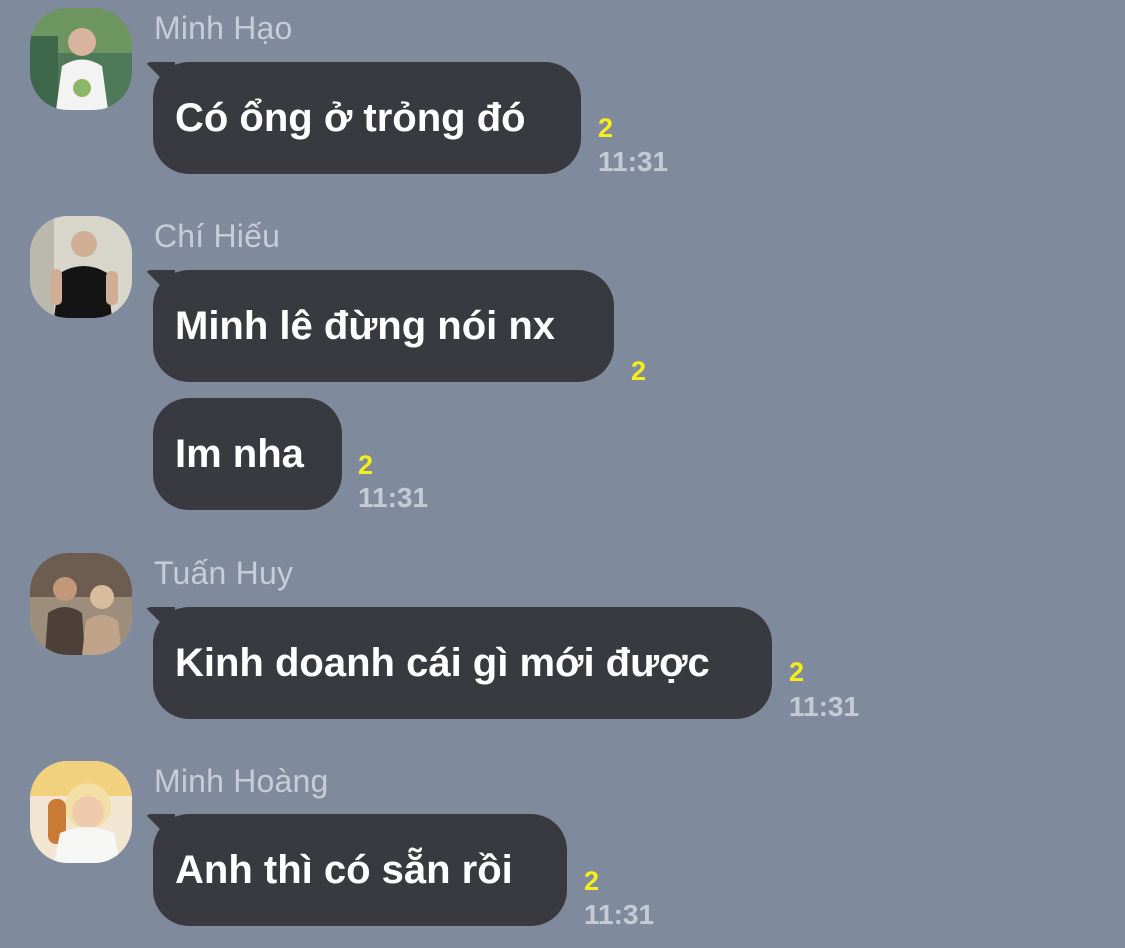 This screenshot has height=948, width=1125. What do you see at coordinates (224, 573) in the screenshot?
I see `sender-name: Tuấn Huy` at bounding box center [224, 573].